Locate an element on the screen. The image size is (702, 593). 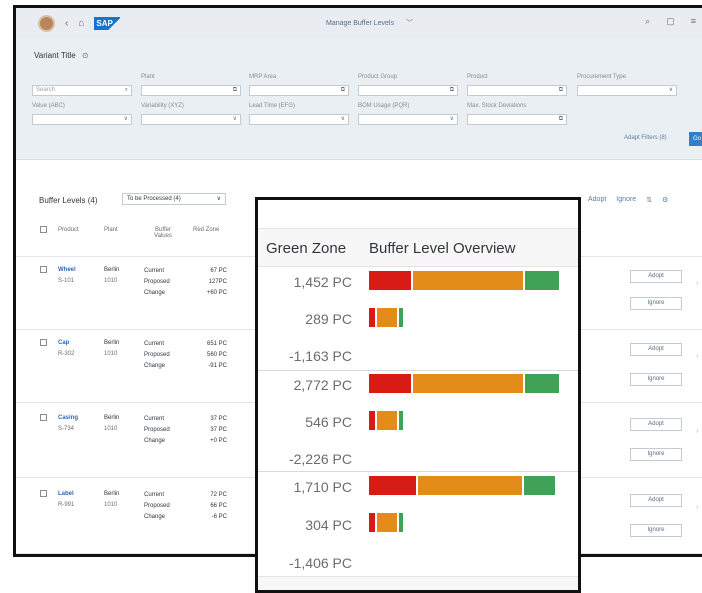
search-input: Search ⌕ is located at coordinates (82, 90).